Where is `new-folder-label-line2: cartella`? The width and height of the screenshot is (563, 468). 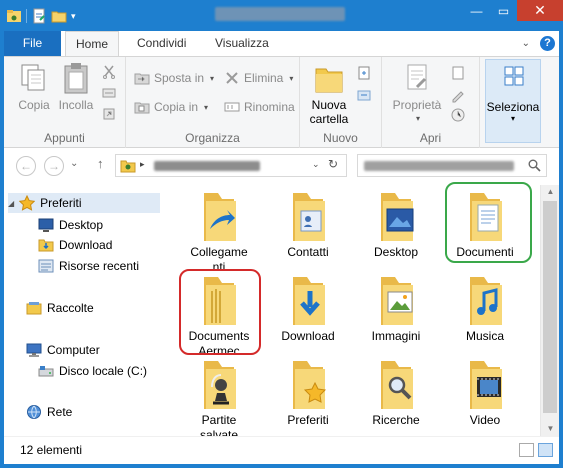 new-folder-label-line2: cartella is located at coordinates (329, 119).